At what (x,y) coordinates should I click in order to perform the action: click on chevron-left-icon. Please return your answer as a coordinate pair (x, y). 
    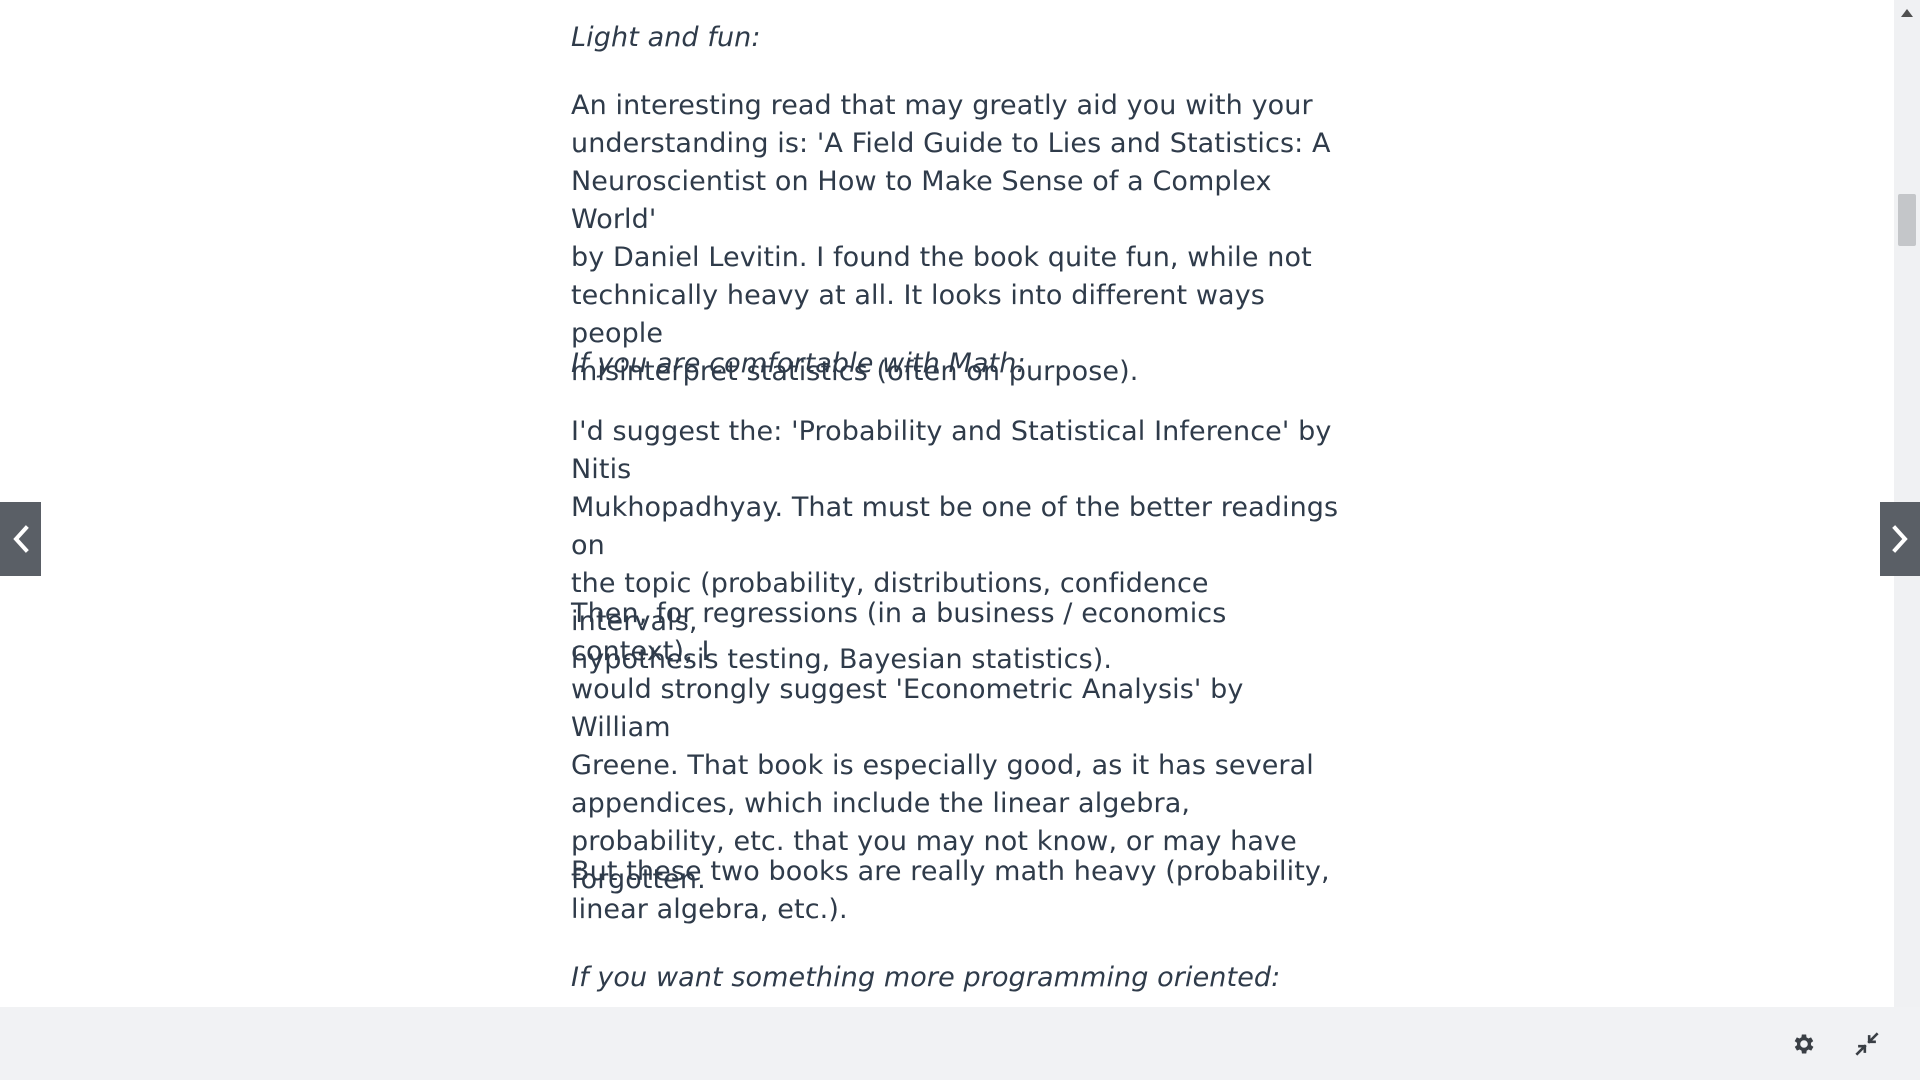
    Looking at the image, I should click on (20, 539).